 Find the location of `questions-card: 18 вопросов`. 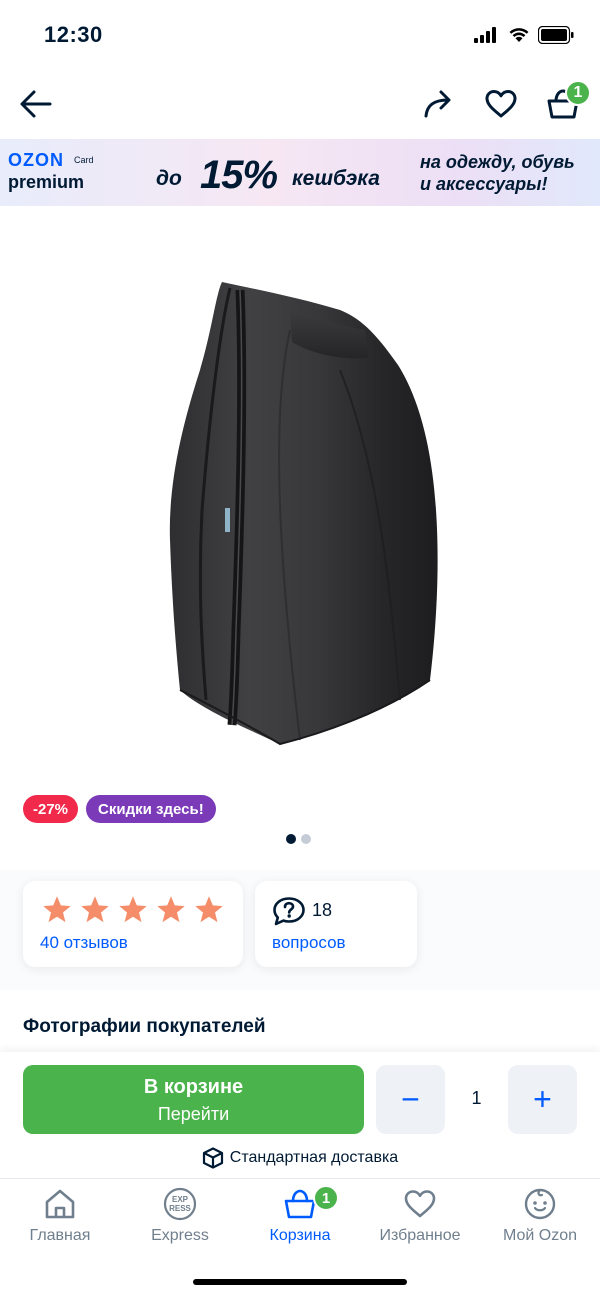

questions-card: 18 вопросов is located at coordinates (336, 924).